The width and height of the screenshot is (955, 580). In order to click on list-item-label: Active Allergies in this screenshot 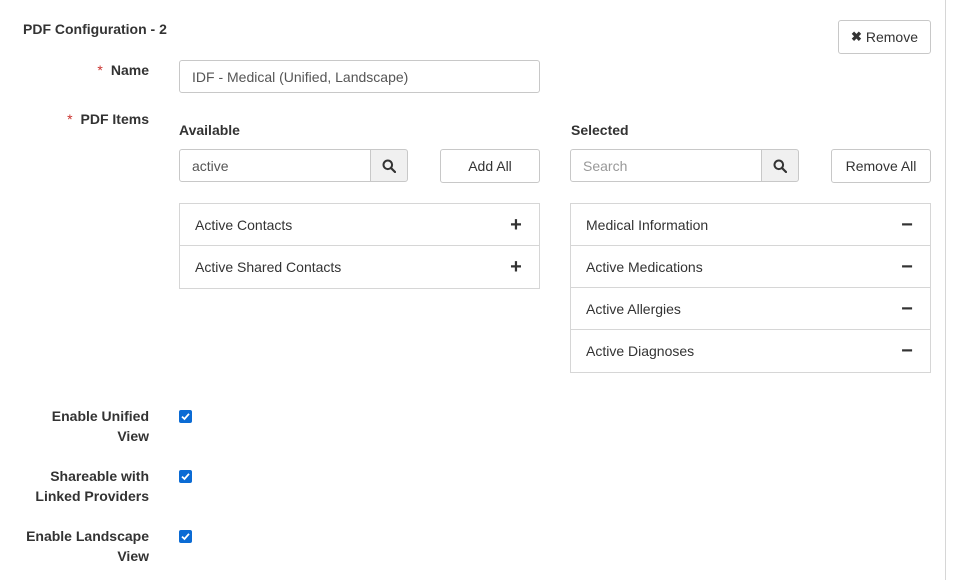, I will do `click(633, 308)`.